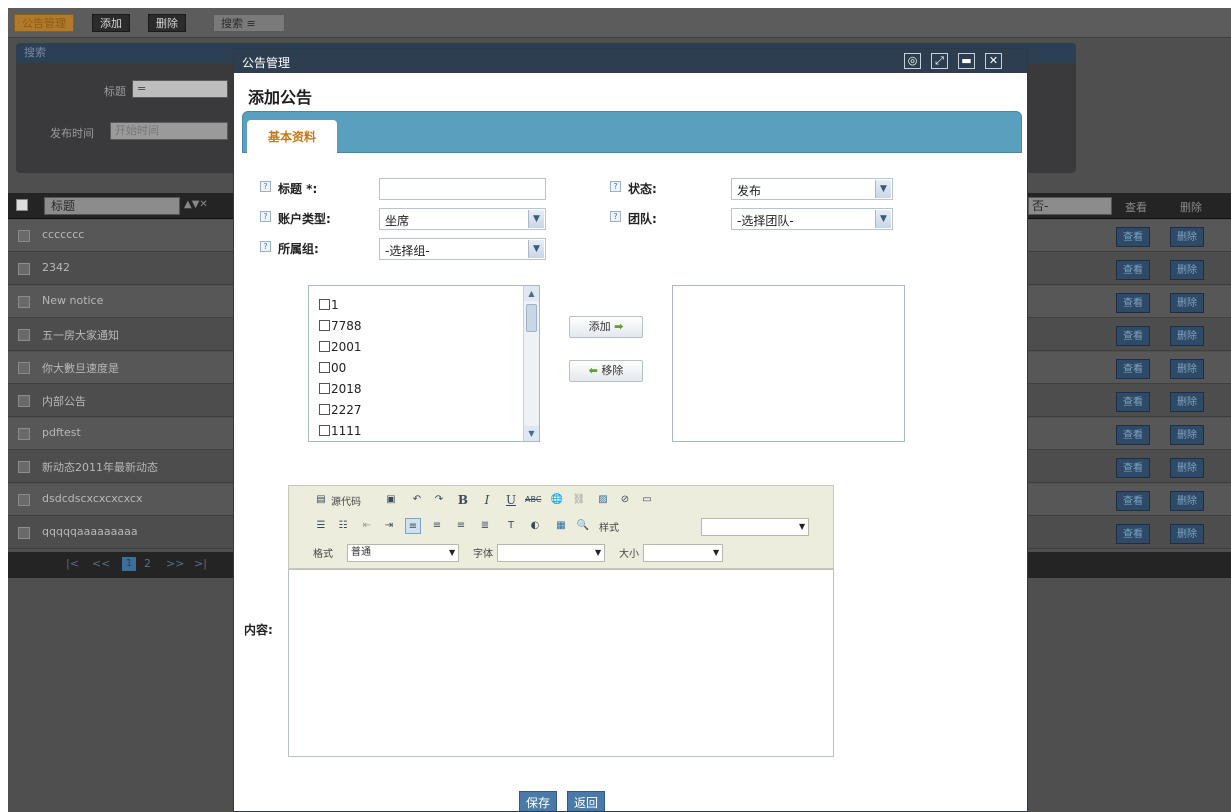 The height and width of the screenshot is (812, 1231). What do you see at coordinates (1070, 206) in the screenshot?
I see `filter-select: 否-` at bounding box center [1070, 206].